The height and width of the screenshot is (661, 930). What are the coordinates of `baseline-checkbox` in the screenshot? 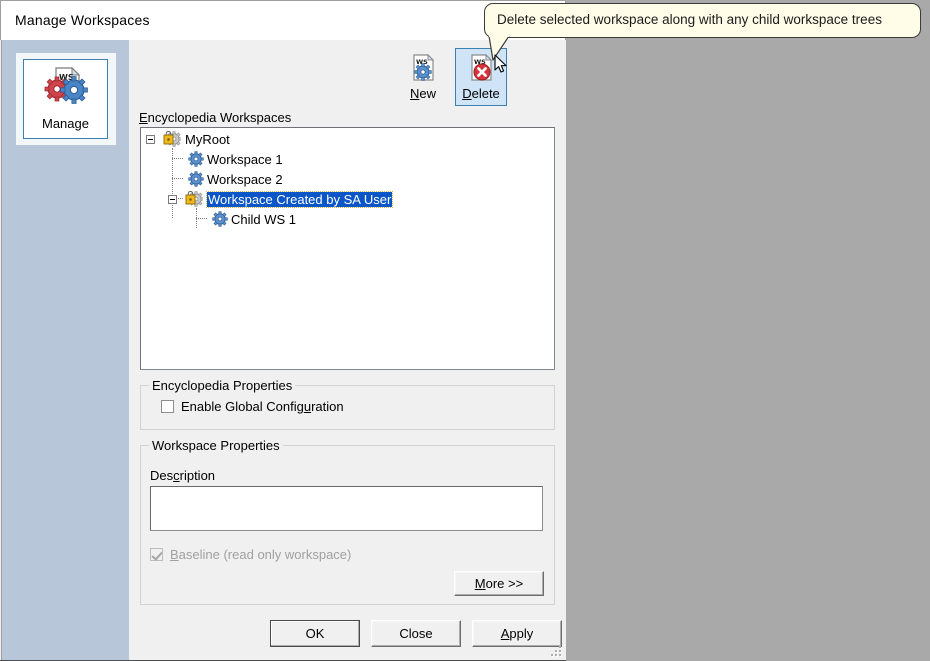 It's located at (156, 554).